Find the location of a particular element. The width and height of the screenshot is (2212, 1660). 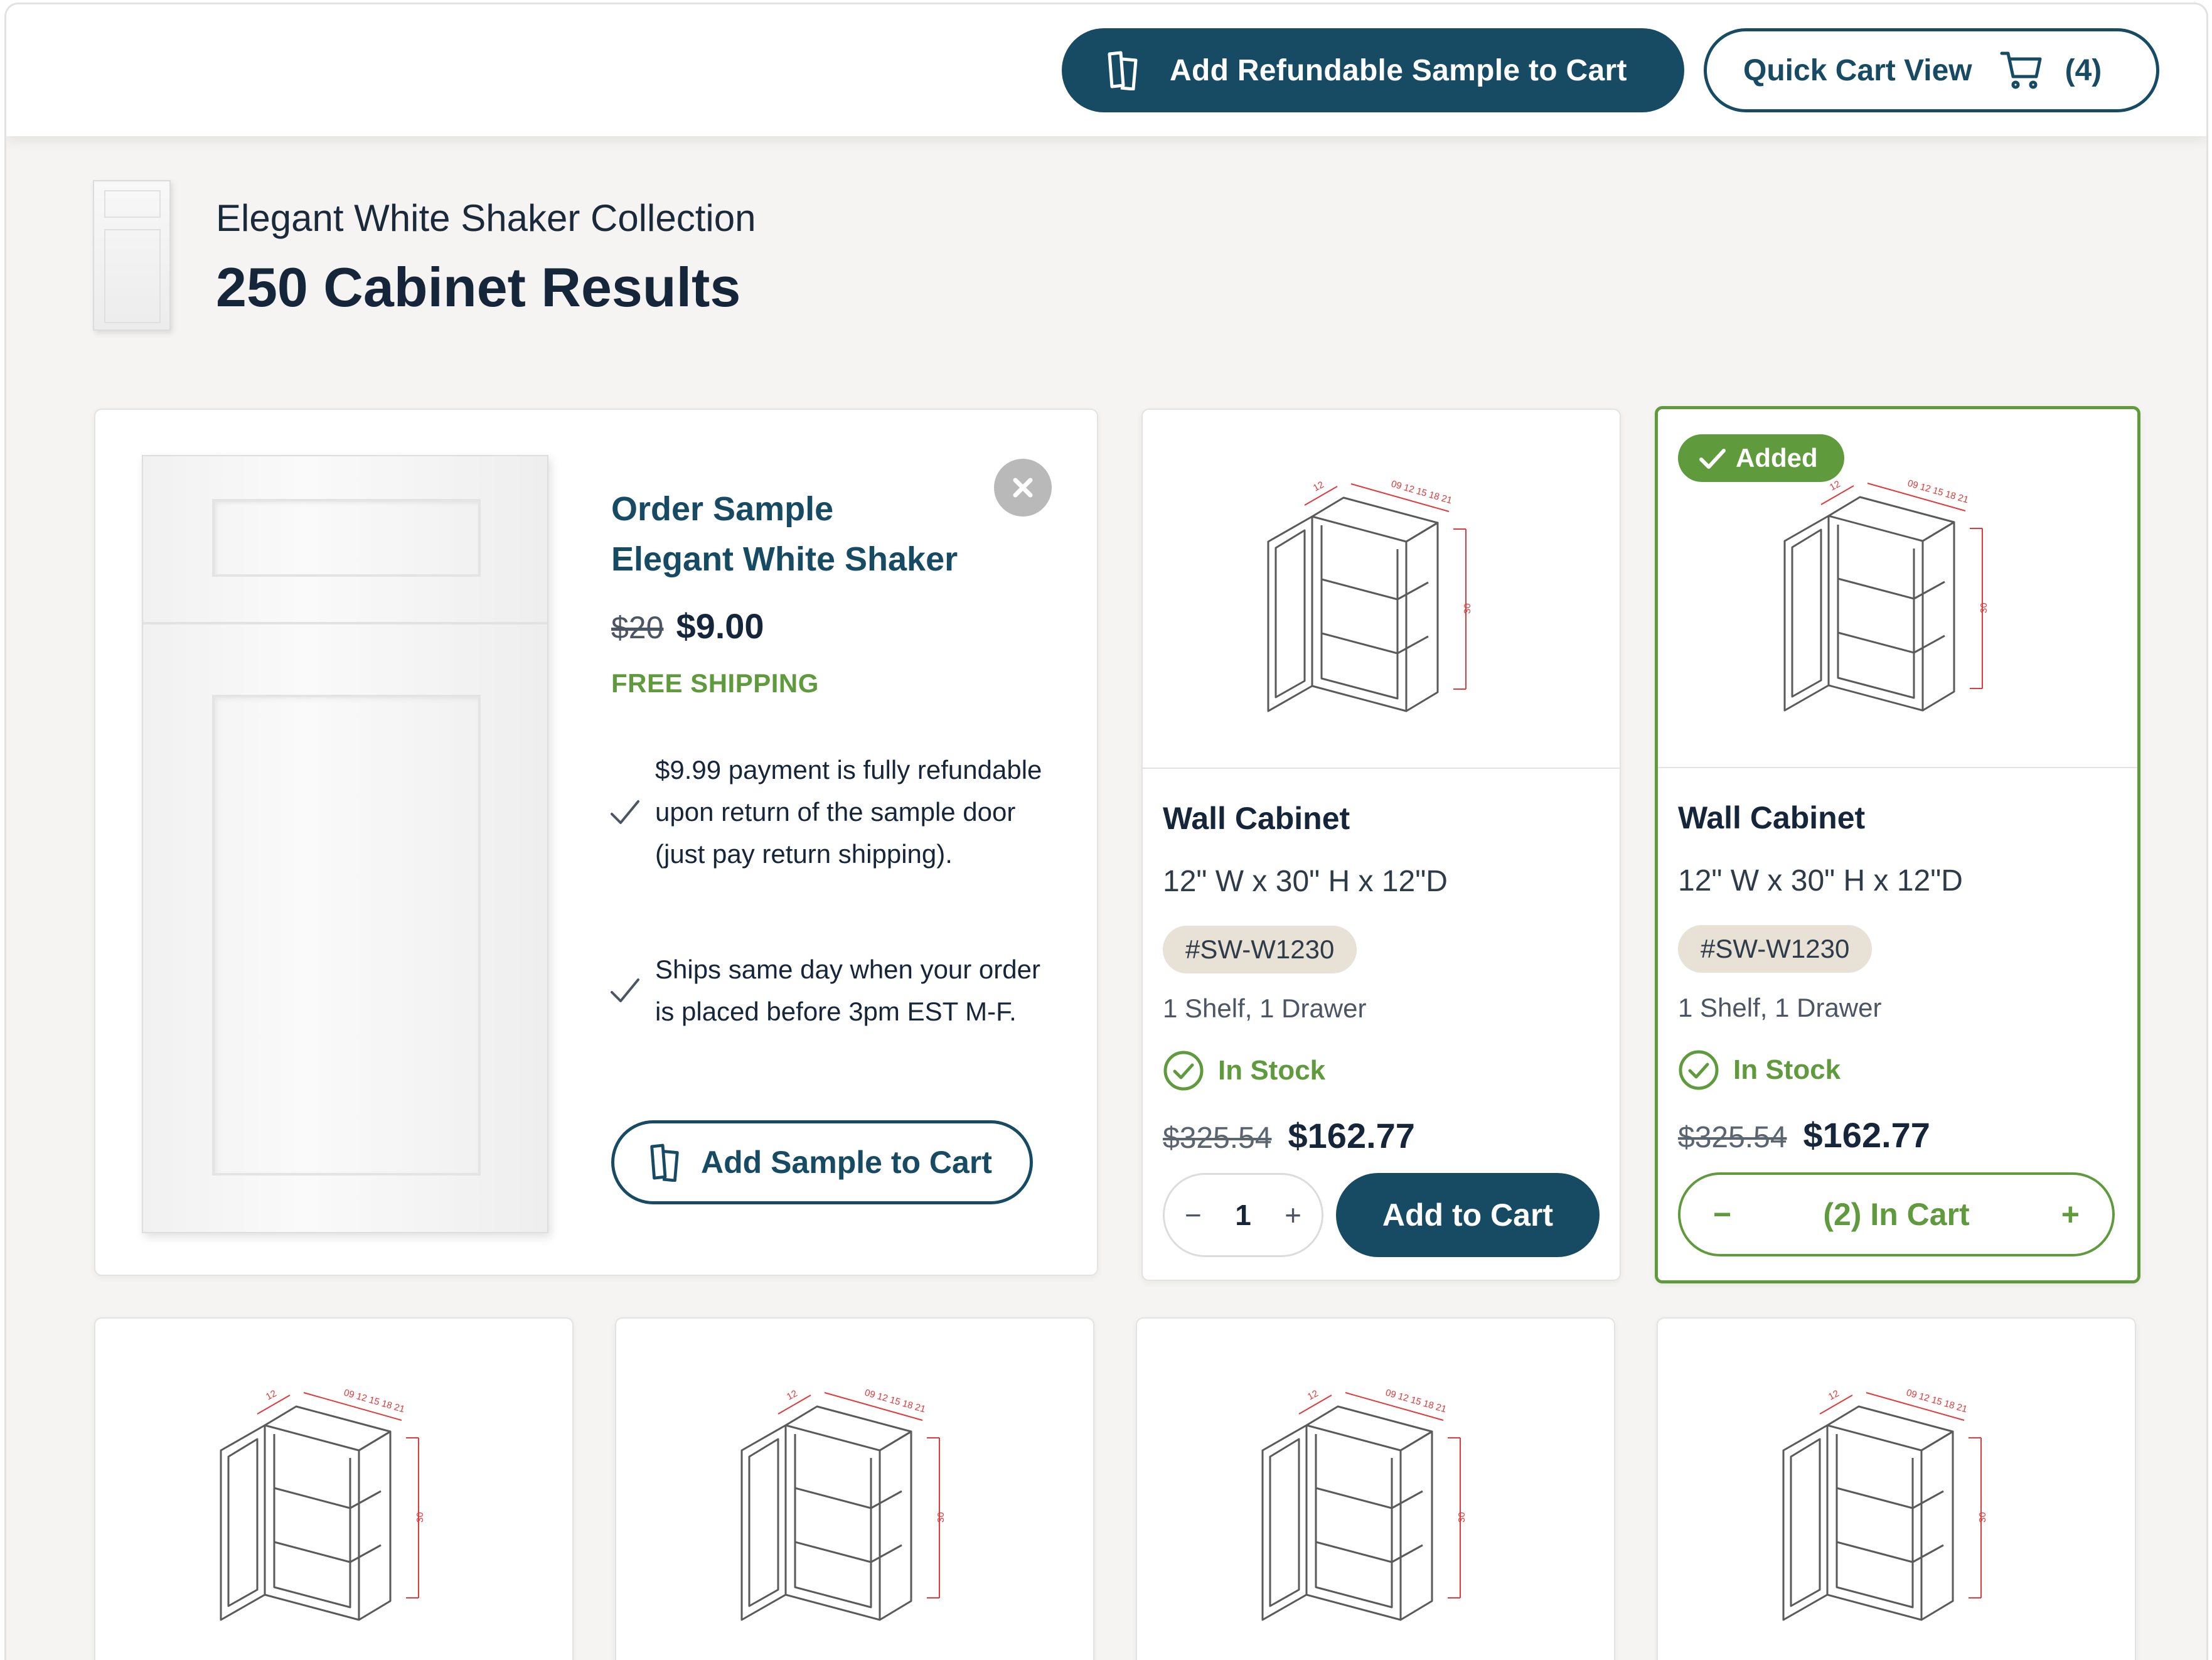

results-title: 250 Cabinet Results is located at coordinates (478, 287).